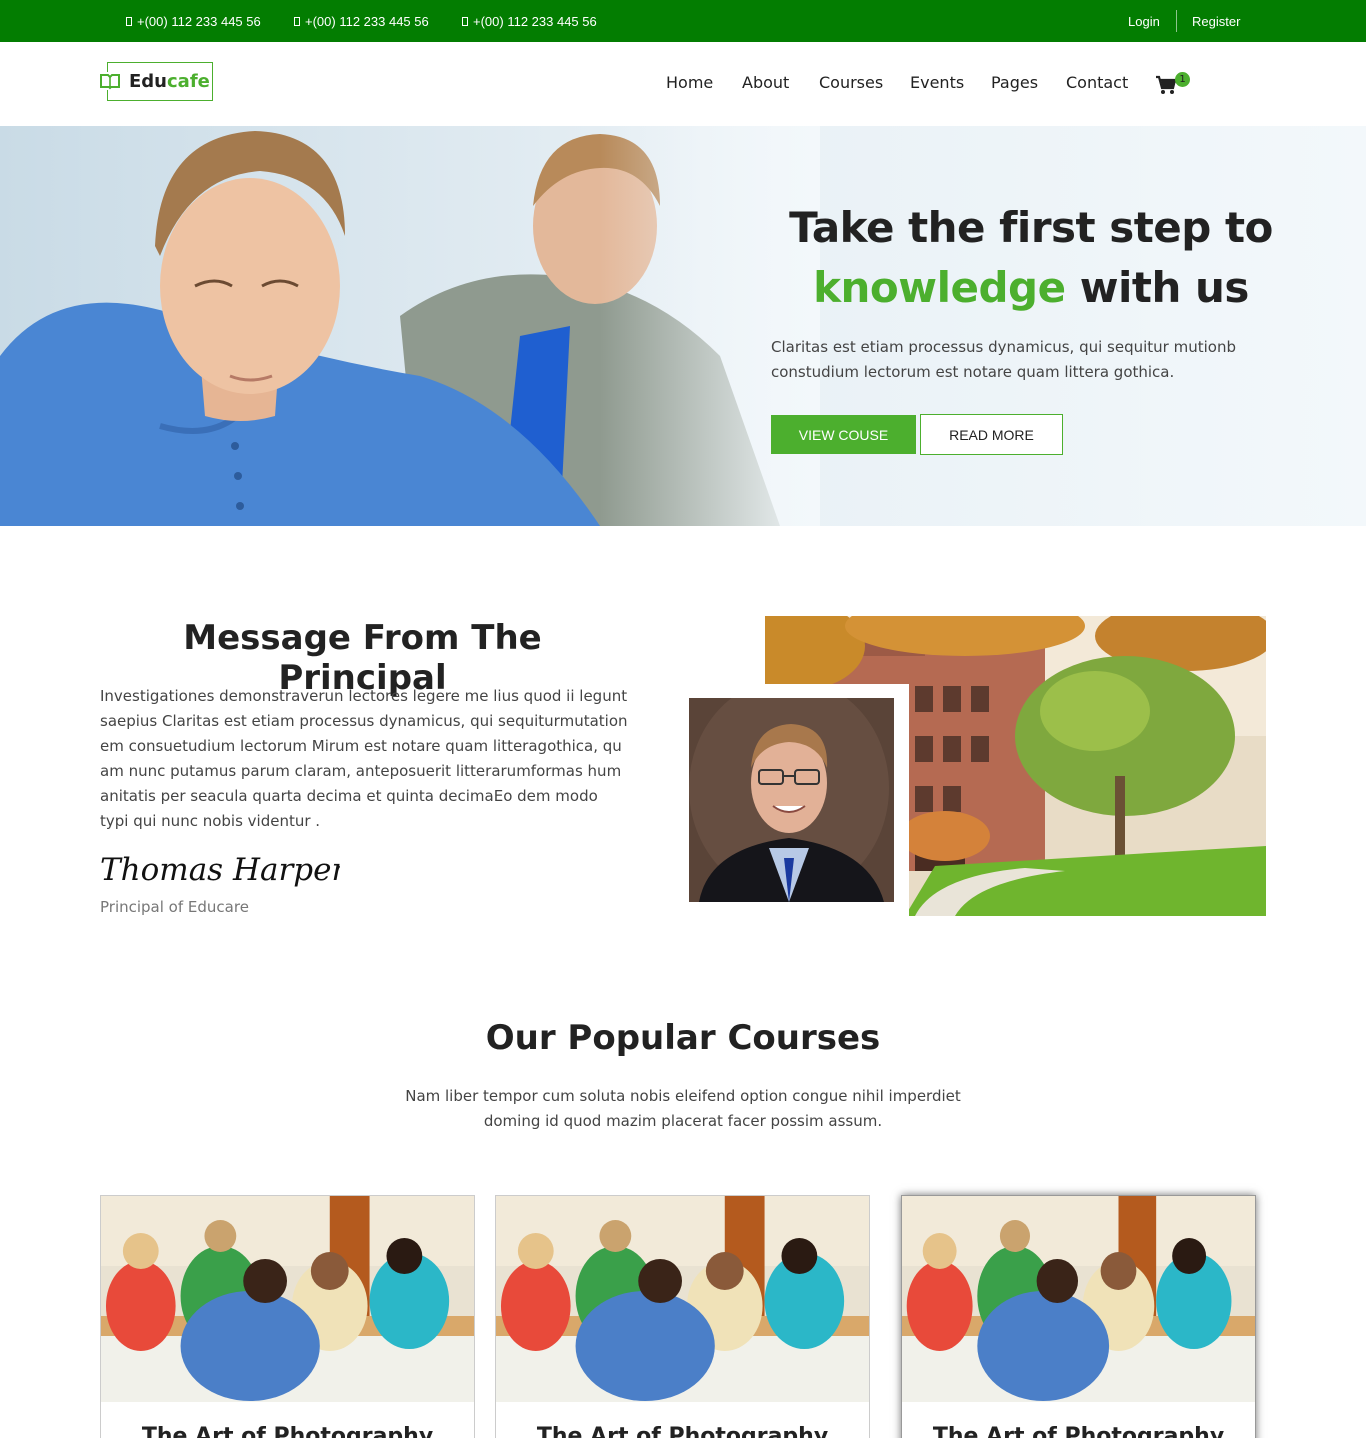  What do you see at coordinates (174, 907) in the screenshot?
I see `principal-role: Principal of Educare` at bounding box center [174, 907].